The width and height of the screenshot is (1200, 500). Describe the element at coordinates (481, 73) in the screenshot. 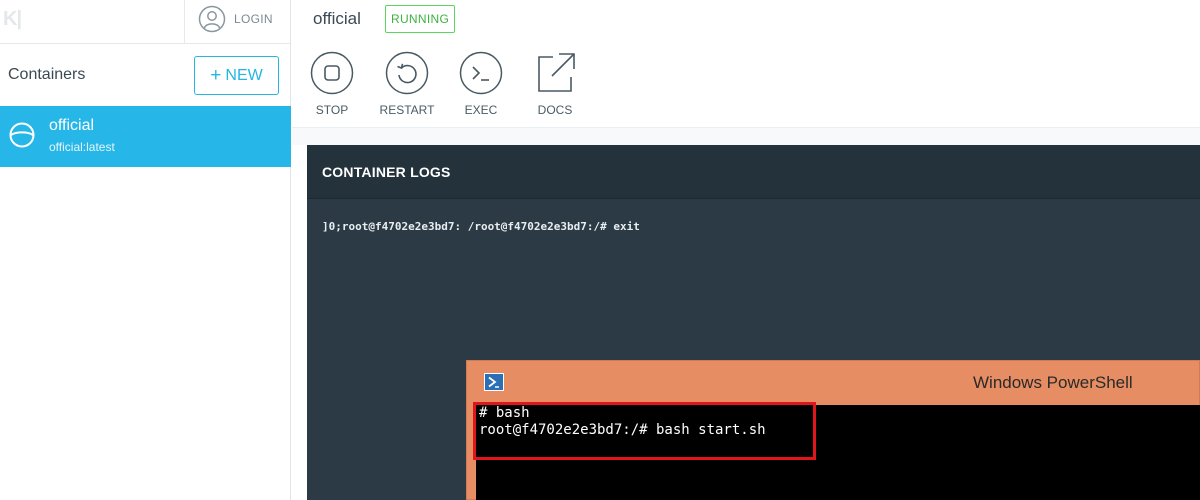

I see `terminal-icon` at that location.